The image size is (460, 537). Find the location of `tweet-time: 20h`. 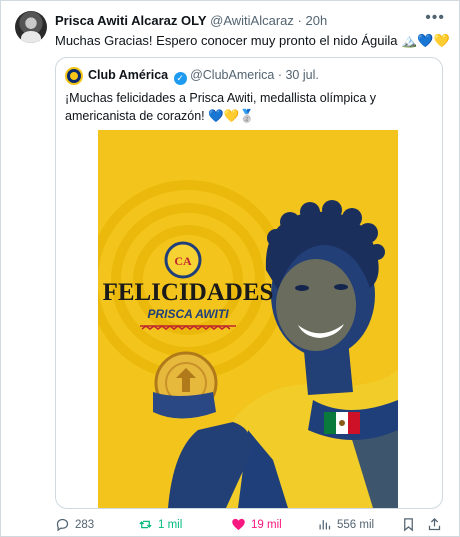

tweet-time: 20h is located at coordinates (316, 20).